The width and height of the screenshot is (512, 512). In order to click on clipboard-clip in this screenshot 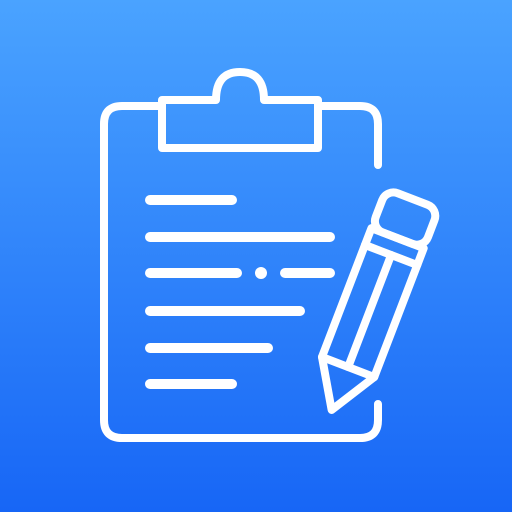, I will do `click(240, 110)`.